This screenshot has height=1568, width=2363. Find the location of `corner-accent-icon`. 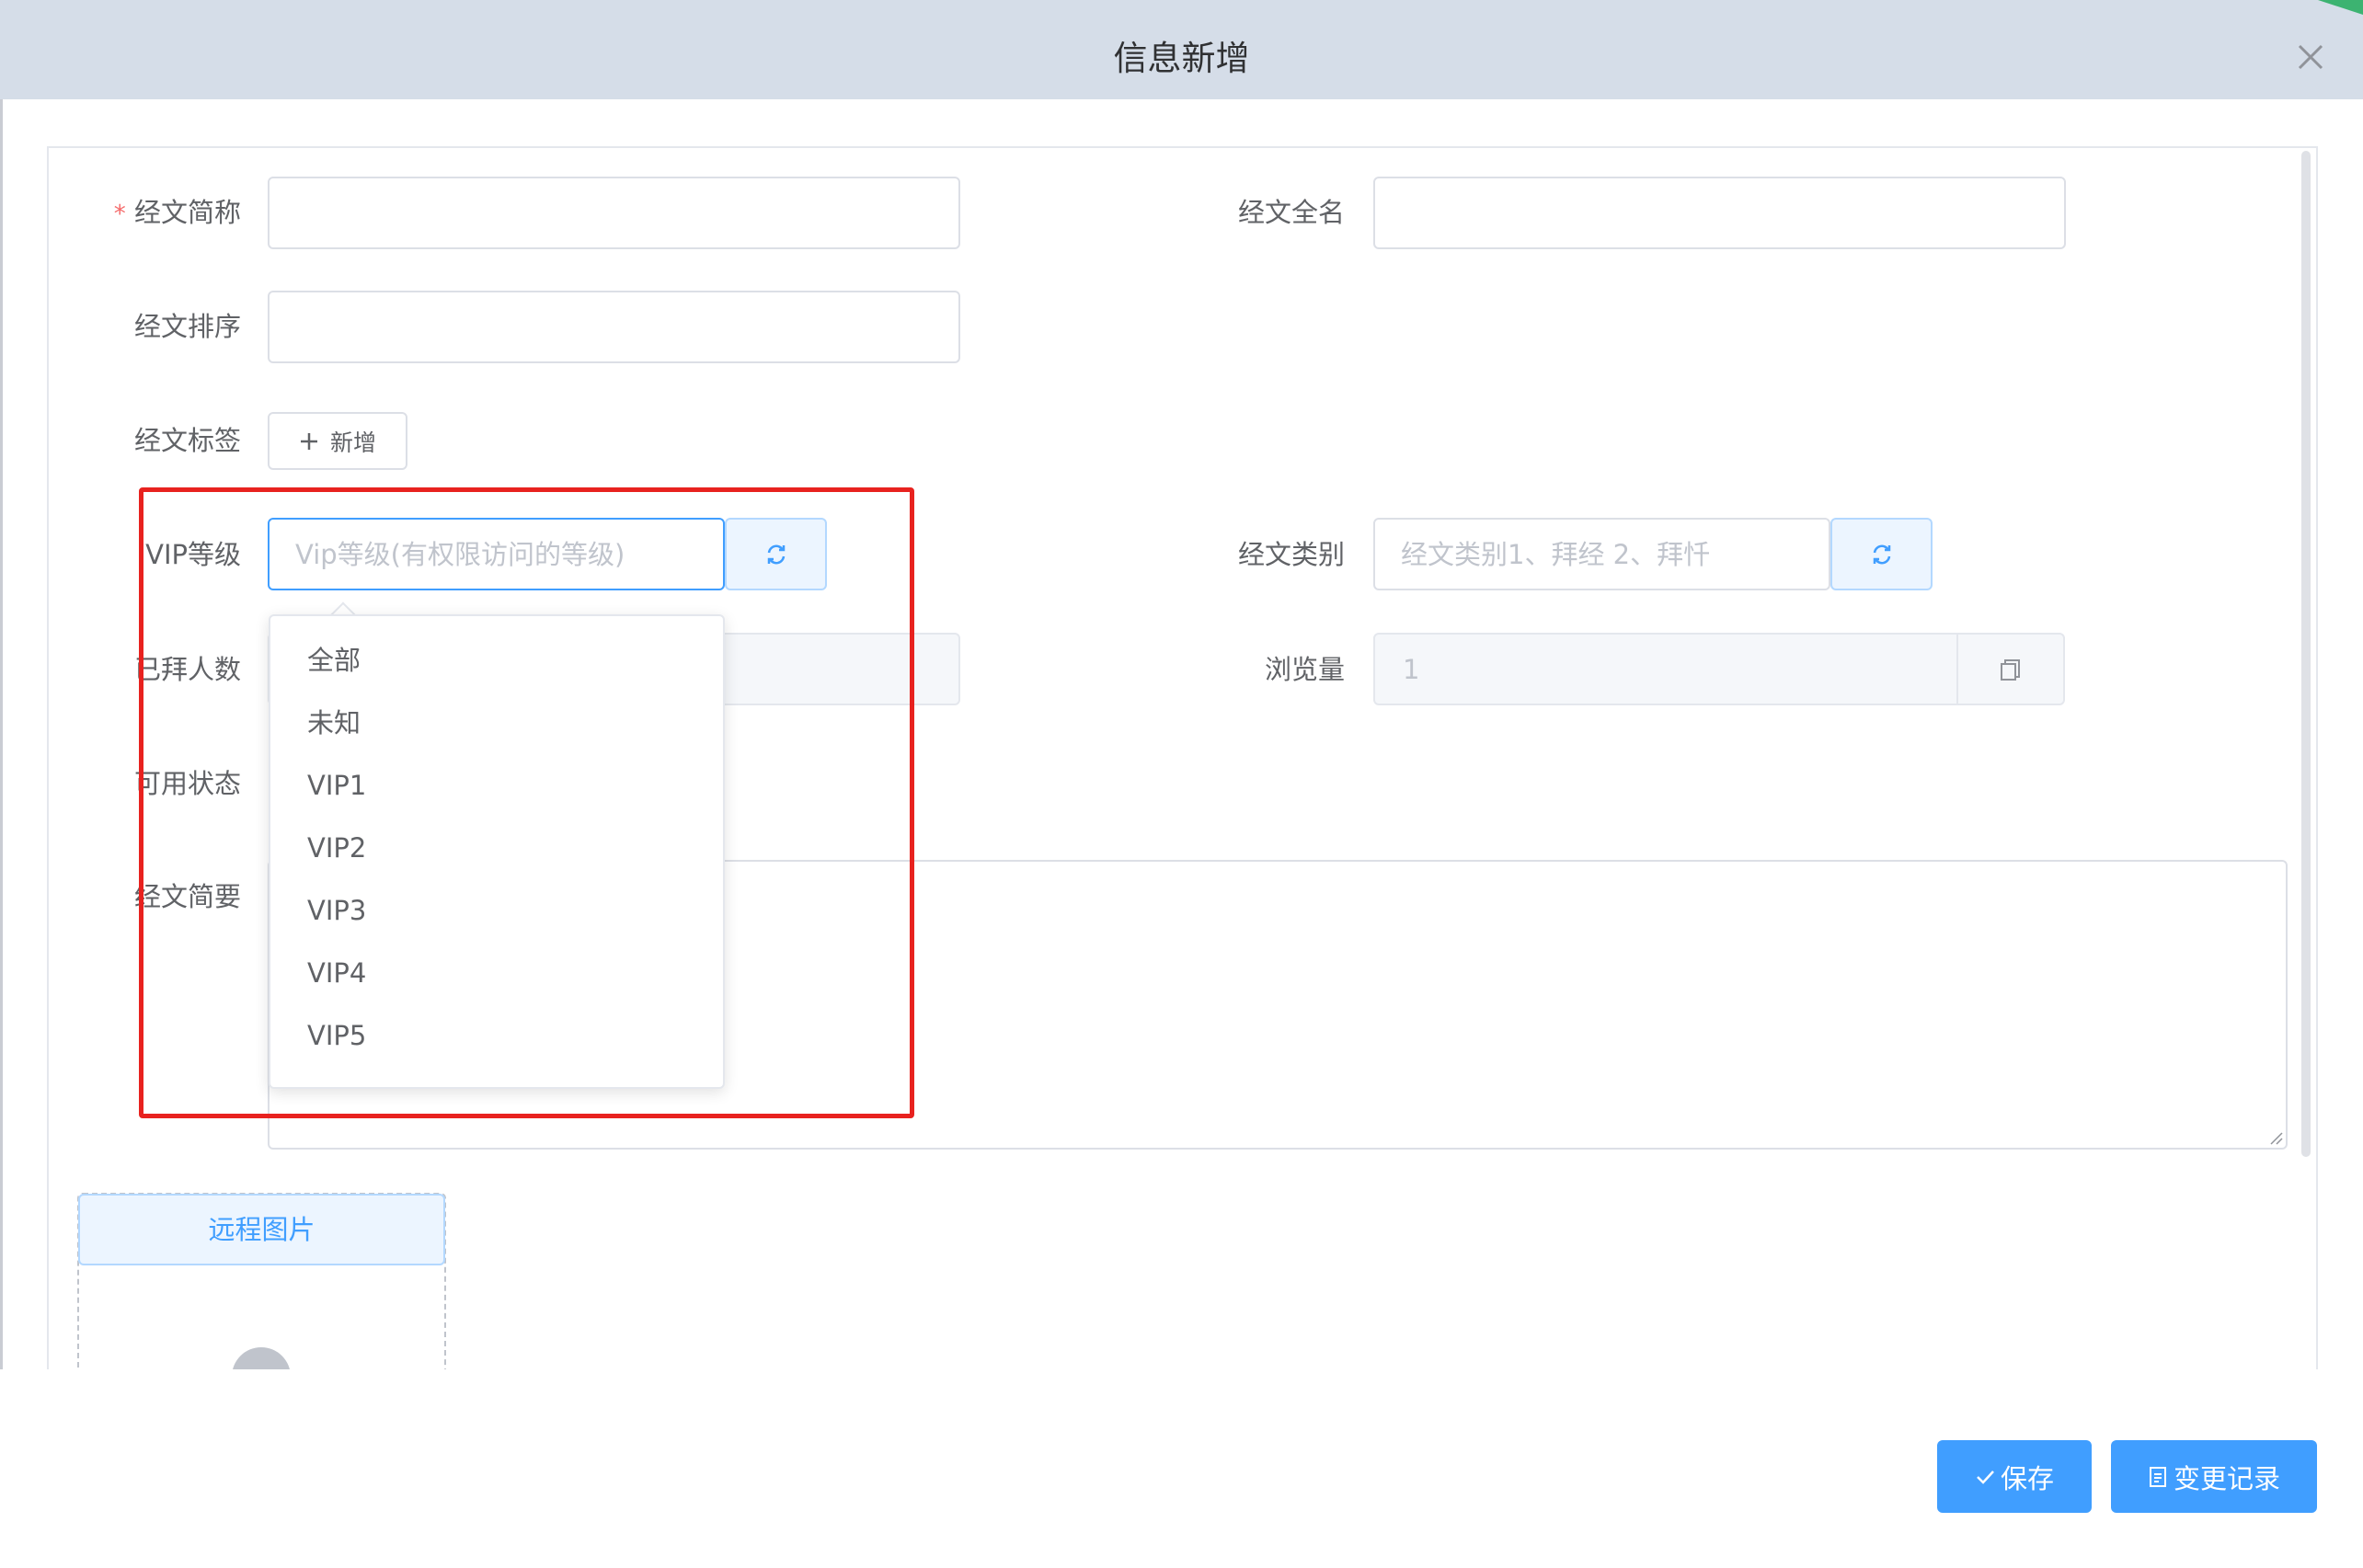

corner-accent-icon is located at coordinates (2340, 7).